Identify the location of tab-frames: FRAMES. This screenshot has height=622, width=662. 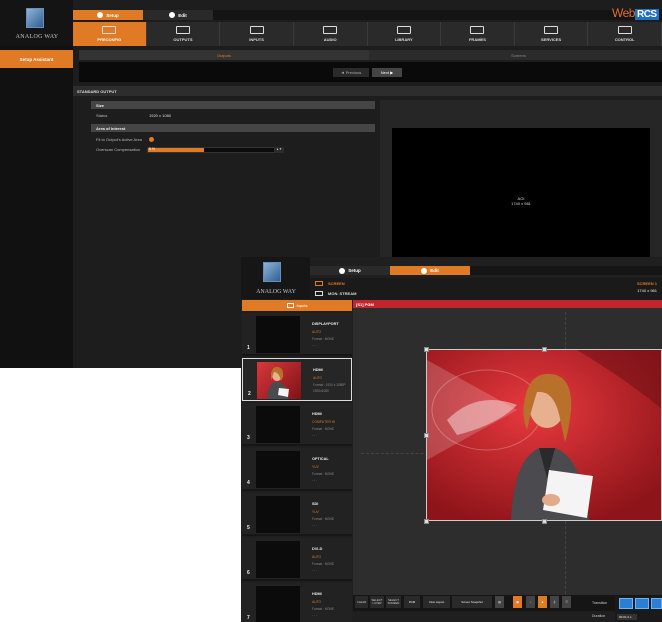
(478, 34).